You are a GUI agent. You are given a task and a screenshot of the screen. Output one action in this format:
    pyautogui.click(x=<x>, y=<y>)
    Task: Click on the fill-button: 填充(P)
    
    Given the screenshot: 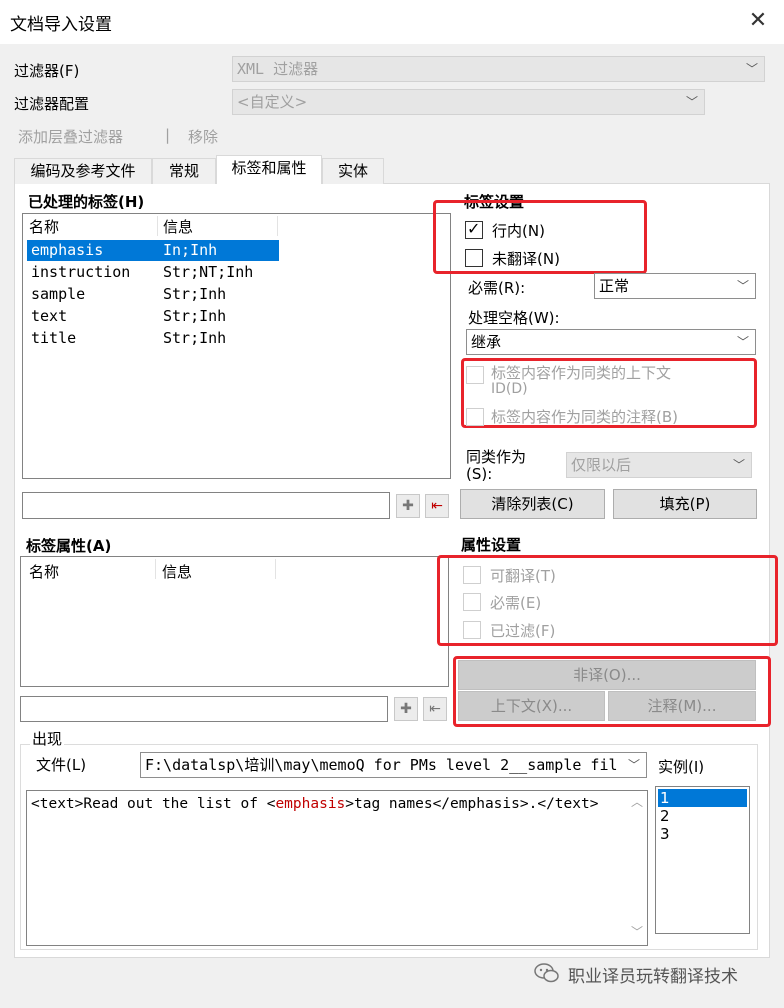 What is the action you would take?
    pyautogui.click(x=685, y=504)
    